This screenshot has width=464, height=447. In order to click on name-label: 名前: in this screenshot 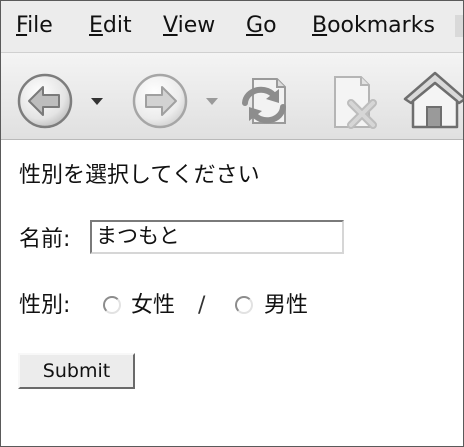, I will do `click(45, 239)`.